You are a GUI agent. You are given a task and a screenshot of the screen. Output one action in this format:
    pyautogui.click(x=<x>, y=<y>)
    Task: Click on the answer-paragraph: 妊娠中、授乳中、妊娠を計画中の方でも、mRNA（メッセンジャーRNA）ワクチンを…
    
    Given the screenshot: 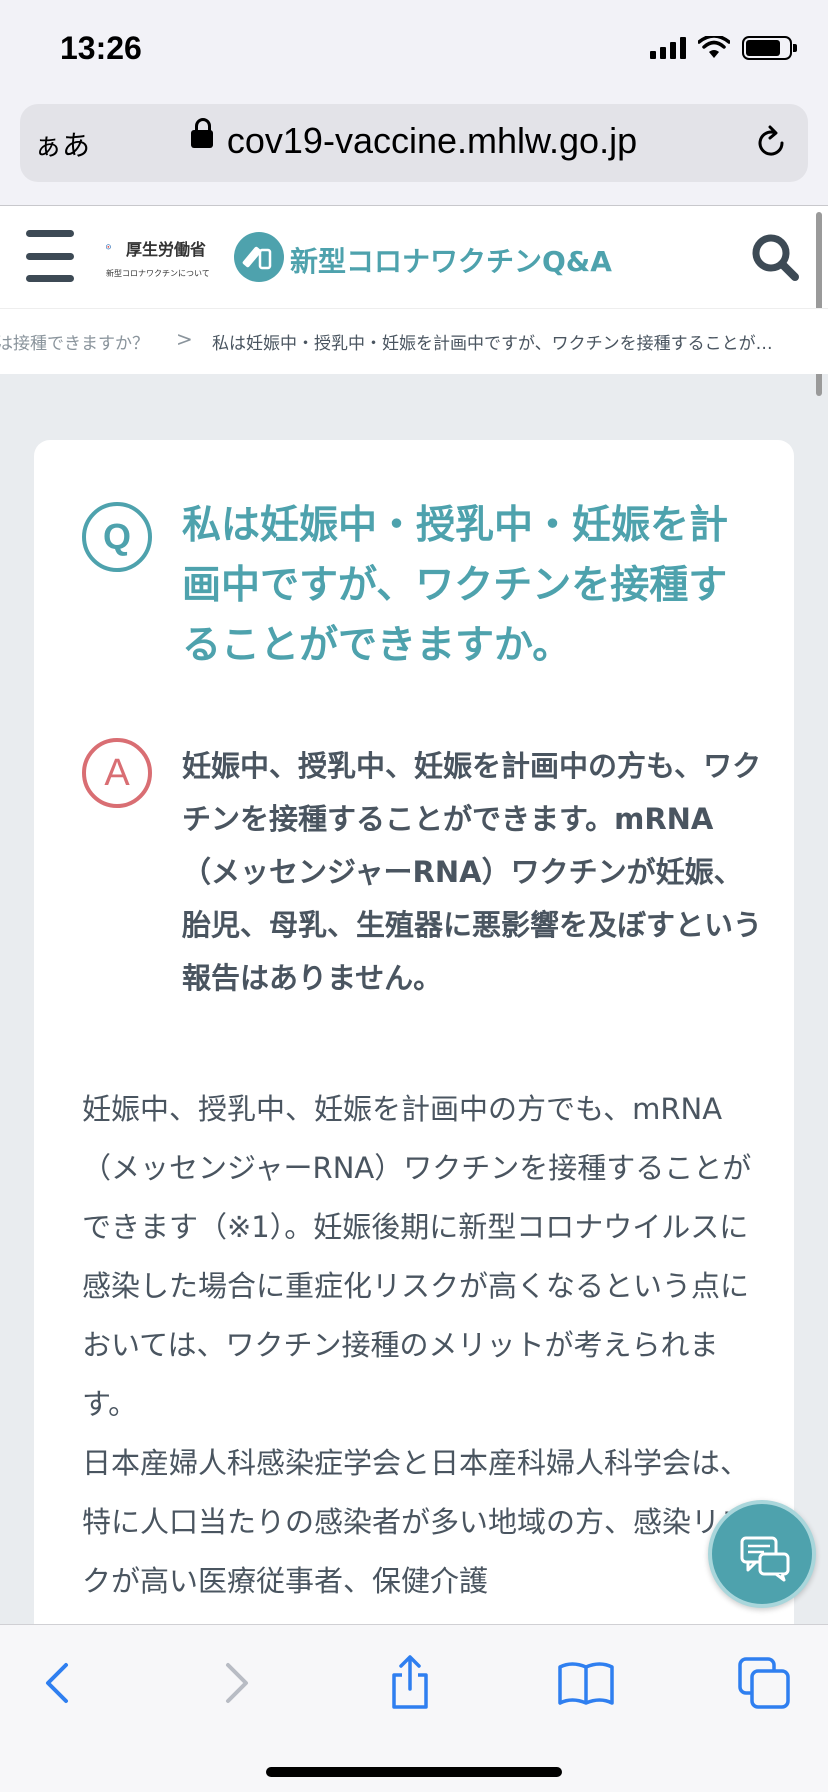 What is the action you would take?
    pyautogui.click(x=417, y=1256)
    